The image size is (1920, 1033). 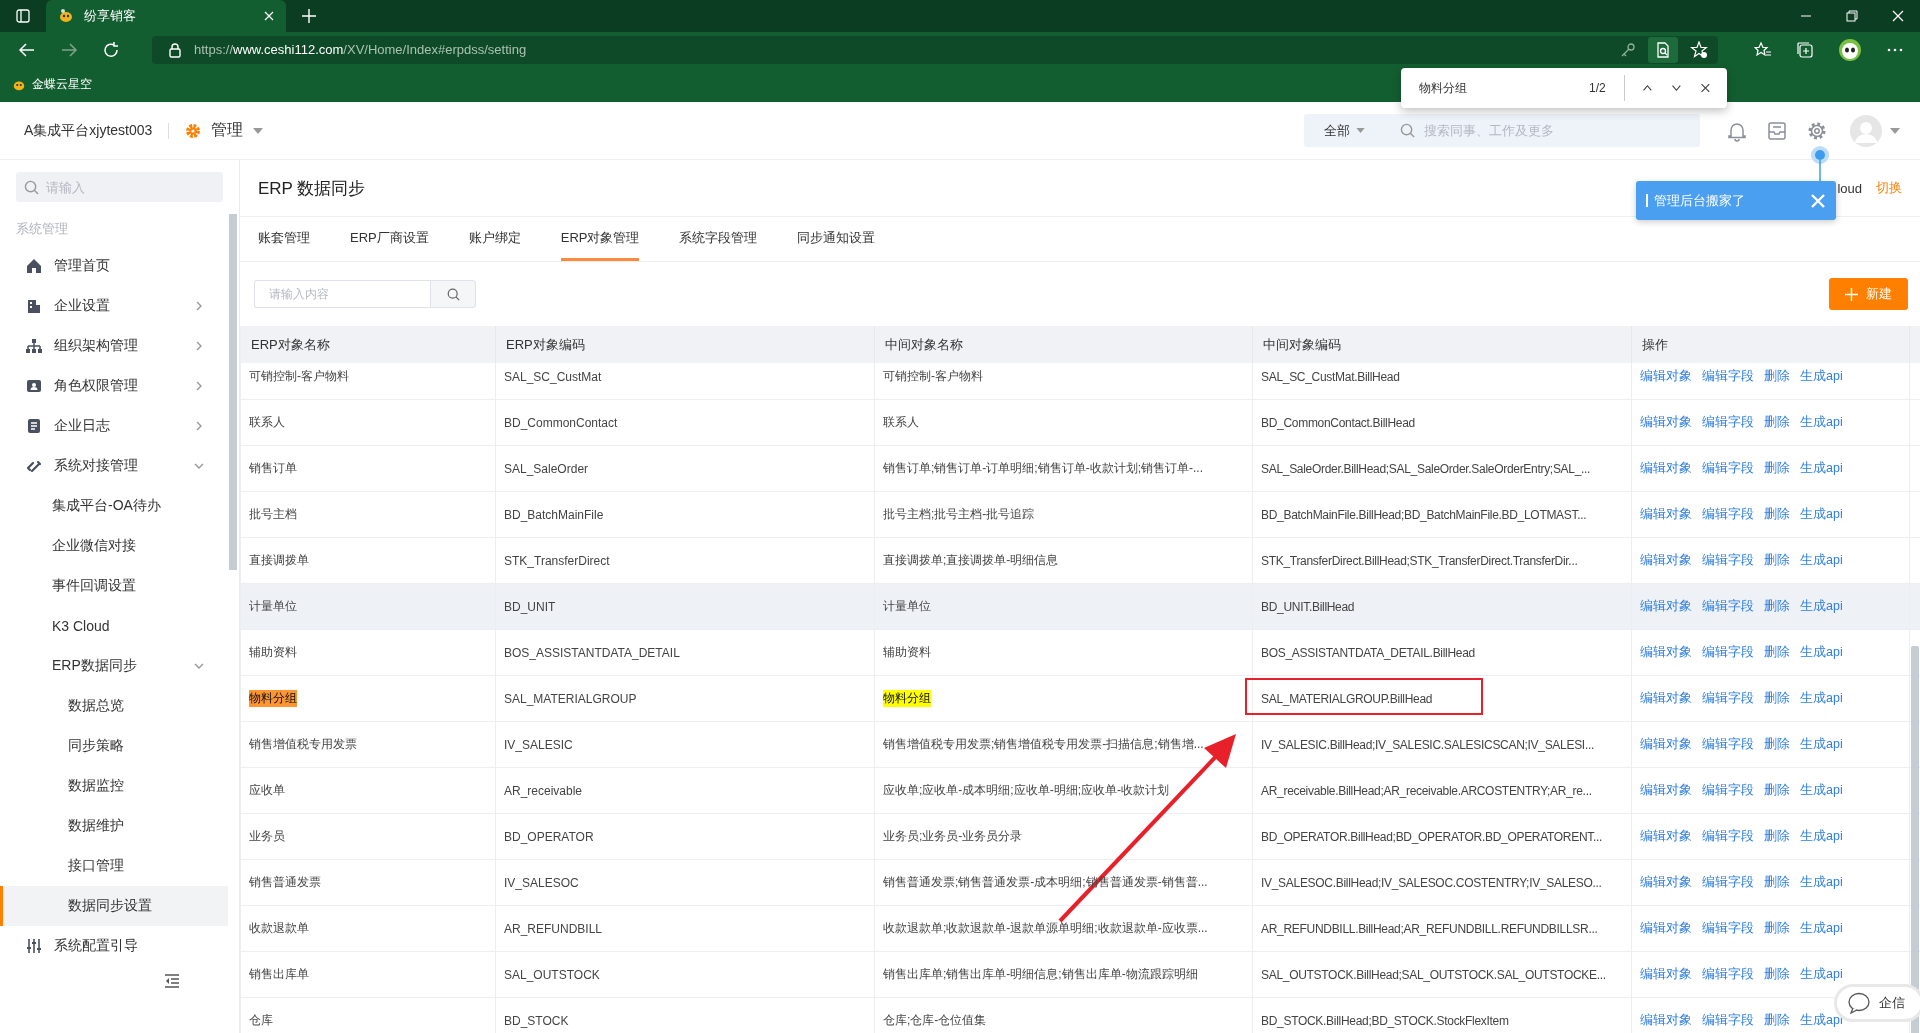 What do you see at coordinates (1347, 698) in the screenshot?
I see `table-cell: SAL_MATERIALGROUP.BillHead` at bounding box center [1347, 698].